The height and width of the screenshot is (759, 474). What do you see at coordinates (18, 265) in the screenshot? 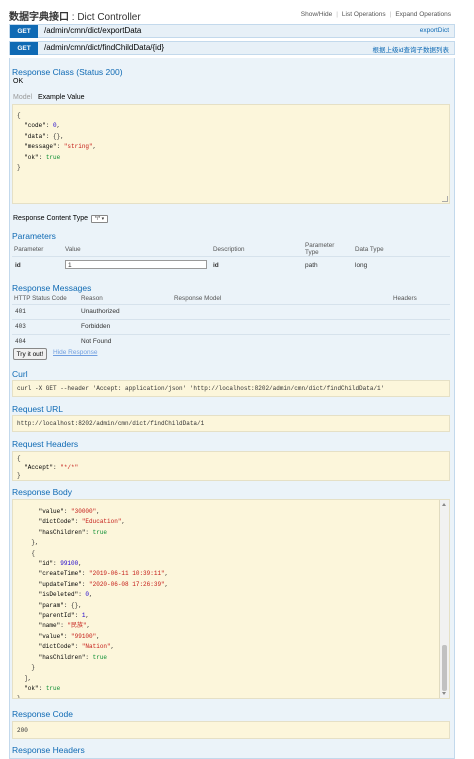
I see `param-name: id` at bounding box center [18, 265].